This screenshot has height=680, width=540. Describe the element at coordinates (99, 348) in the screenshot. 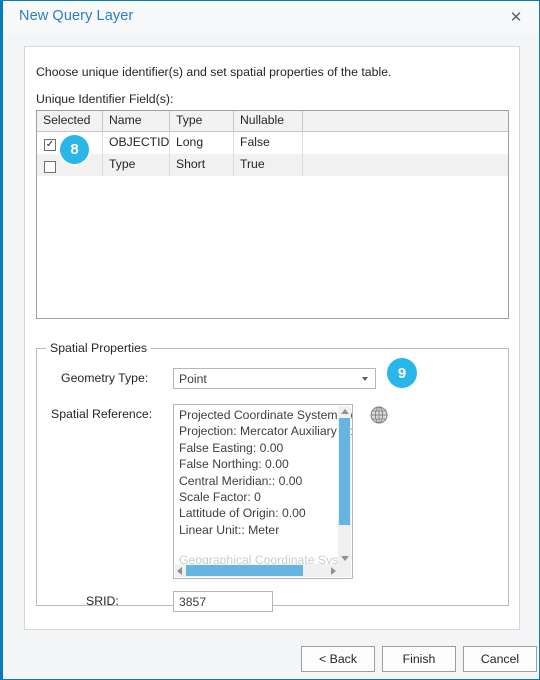

I see `spatial-properties-legend: Spatial Properties` at that location.